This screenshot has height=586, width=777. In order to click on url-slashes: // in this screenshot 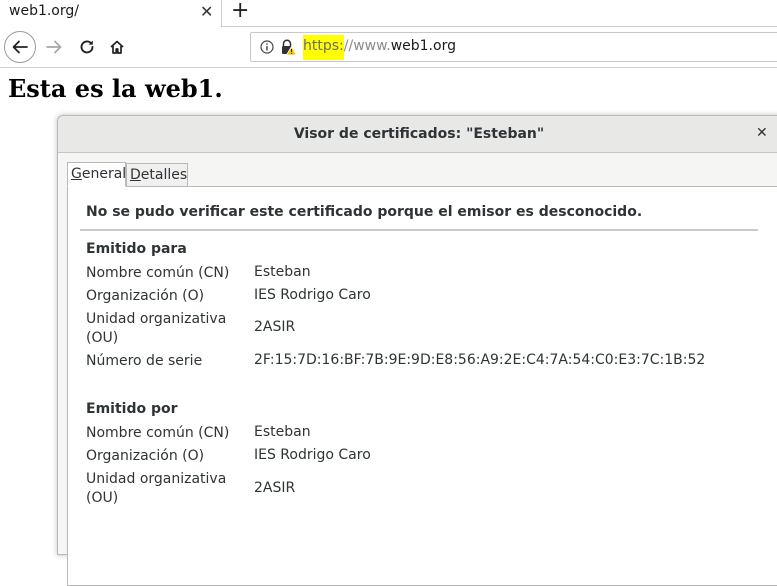, I will do `click(348, 46)`.